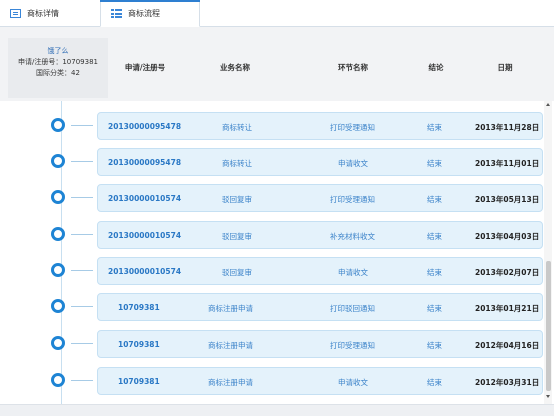  I want to click on process-card: 10709381 商标注册申请 打印受理通知 结束 2012年04月16日, so click(320, 344).